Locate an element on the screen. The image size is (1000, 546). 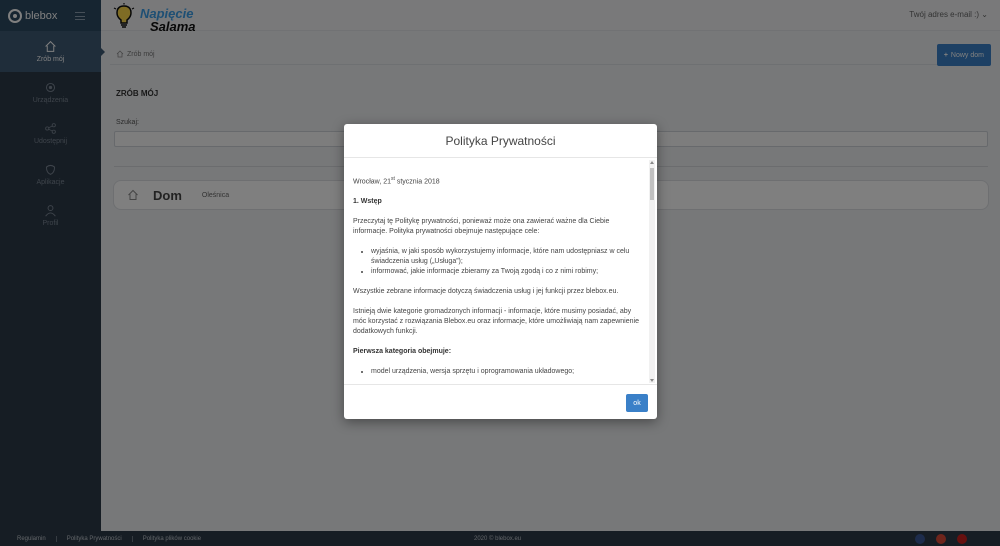
section-heading: 1. Wstęp is located at coordinates (367, 202).